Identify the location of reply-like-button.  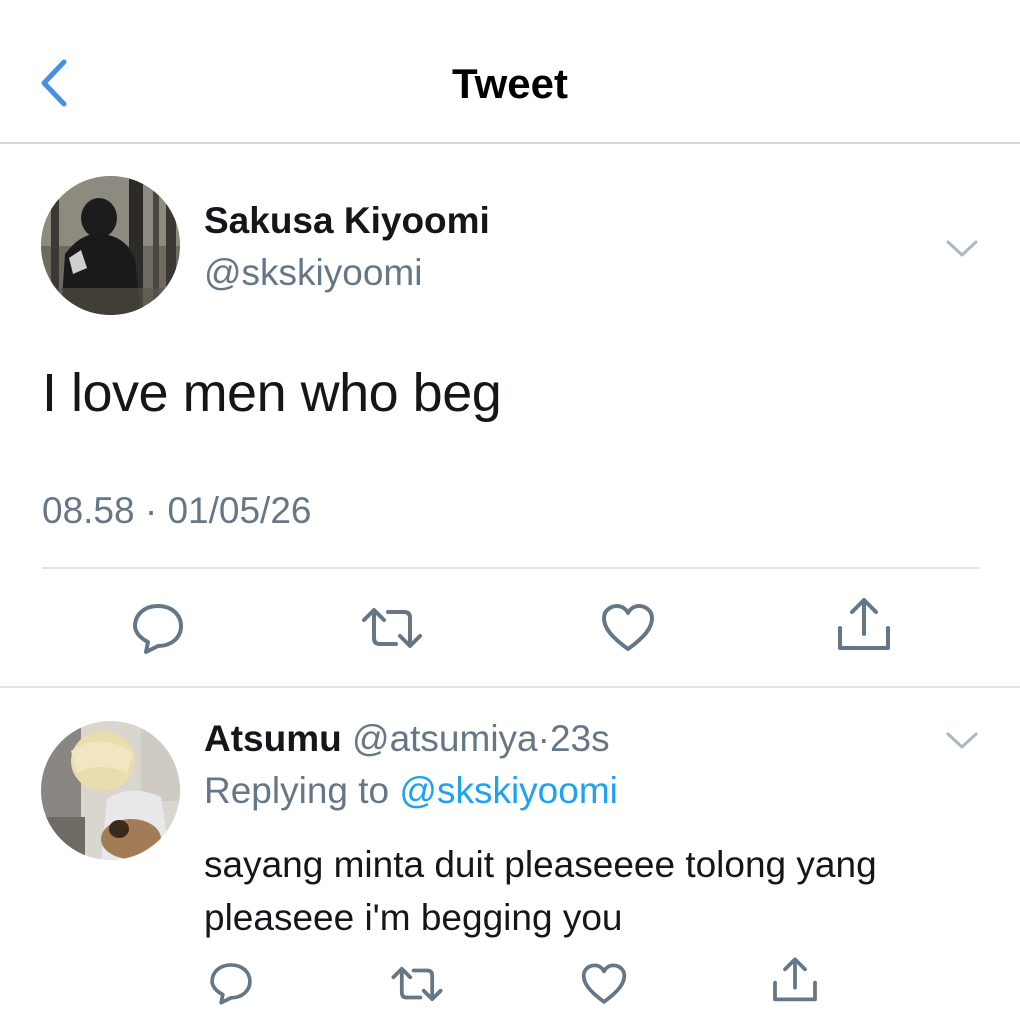
(604, 984).